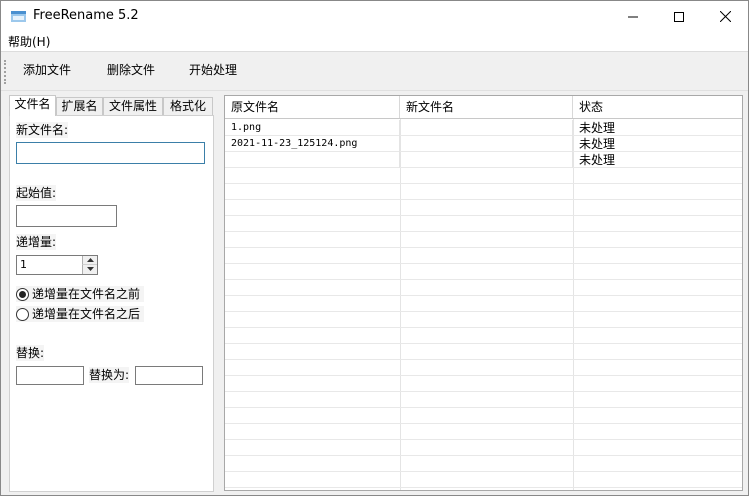  Describe the element at coordinates (32, 105) in the screenshot. I see `tab-filename: 文件名` at that location.